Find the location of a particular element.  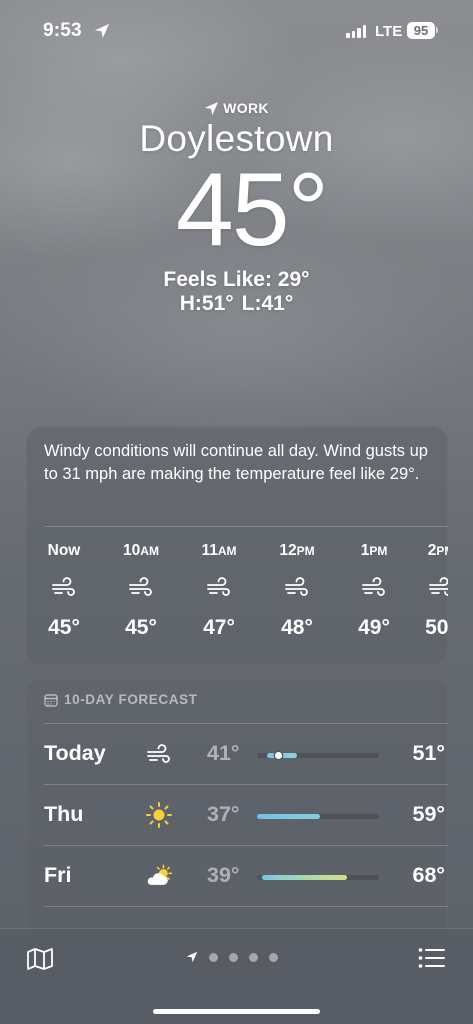

sun-icon is located at coordinates (159, 815).